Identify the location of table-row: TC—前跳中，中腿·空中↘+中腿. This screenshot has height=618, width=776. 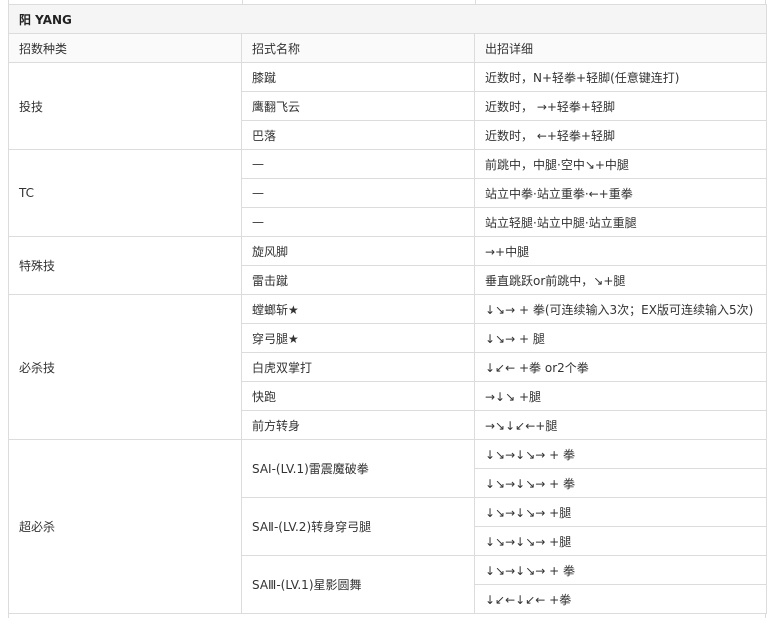
(388, 164).